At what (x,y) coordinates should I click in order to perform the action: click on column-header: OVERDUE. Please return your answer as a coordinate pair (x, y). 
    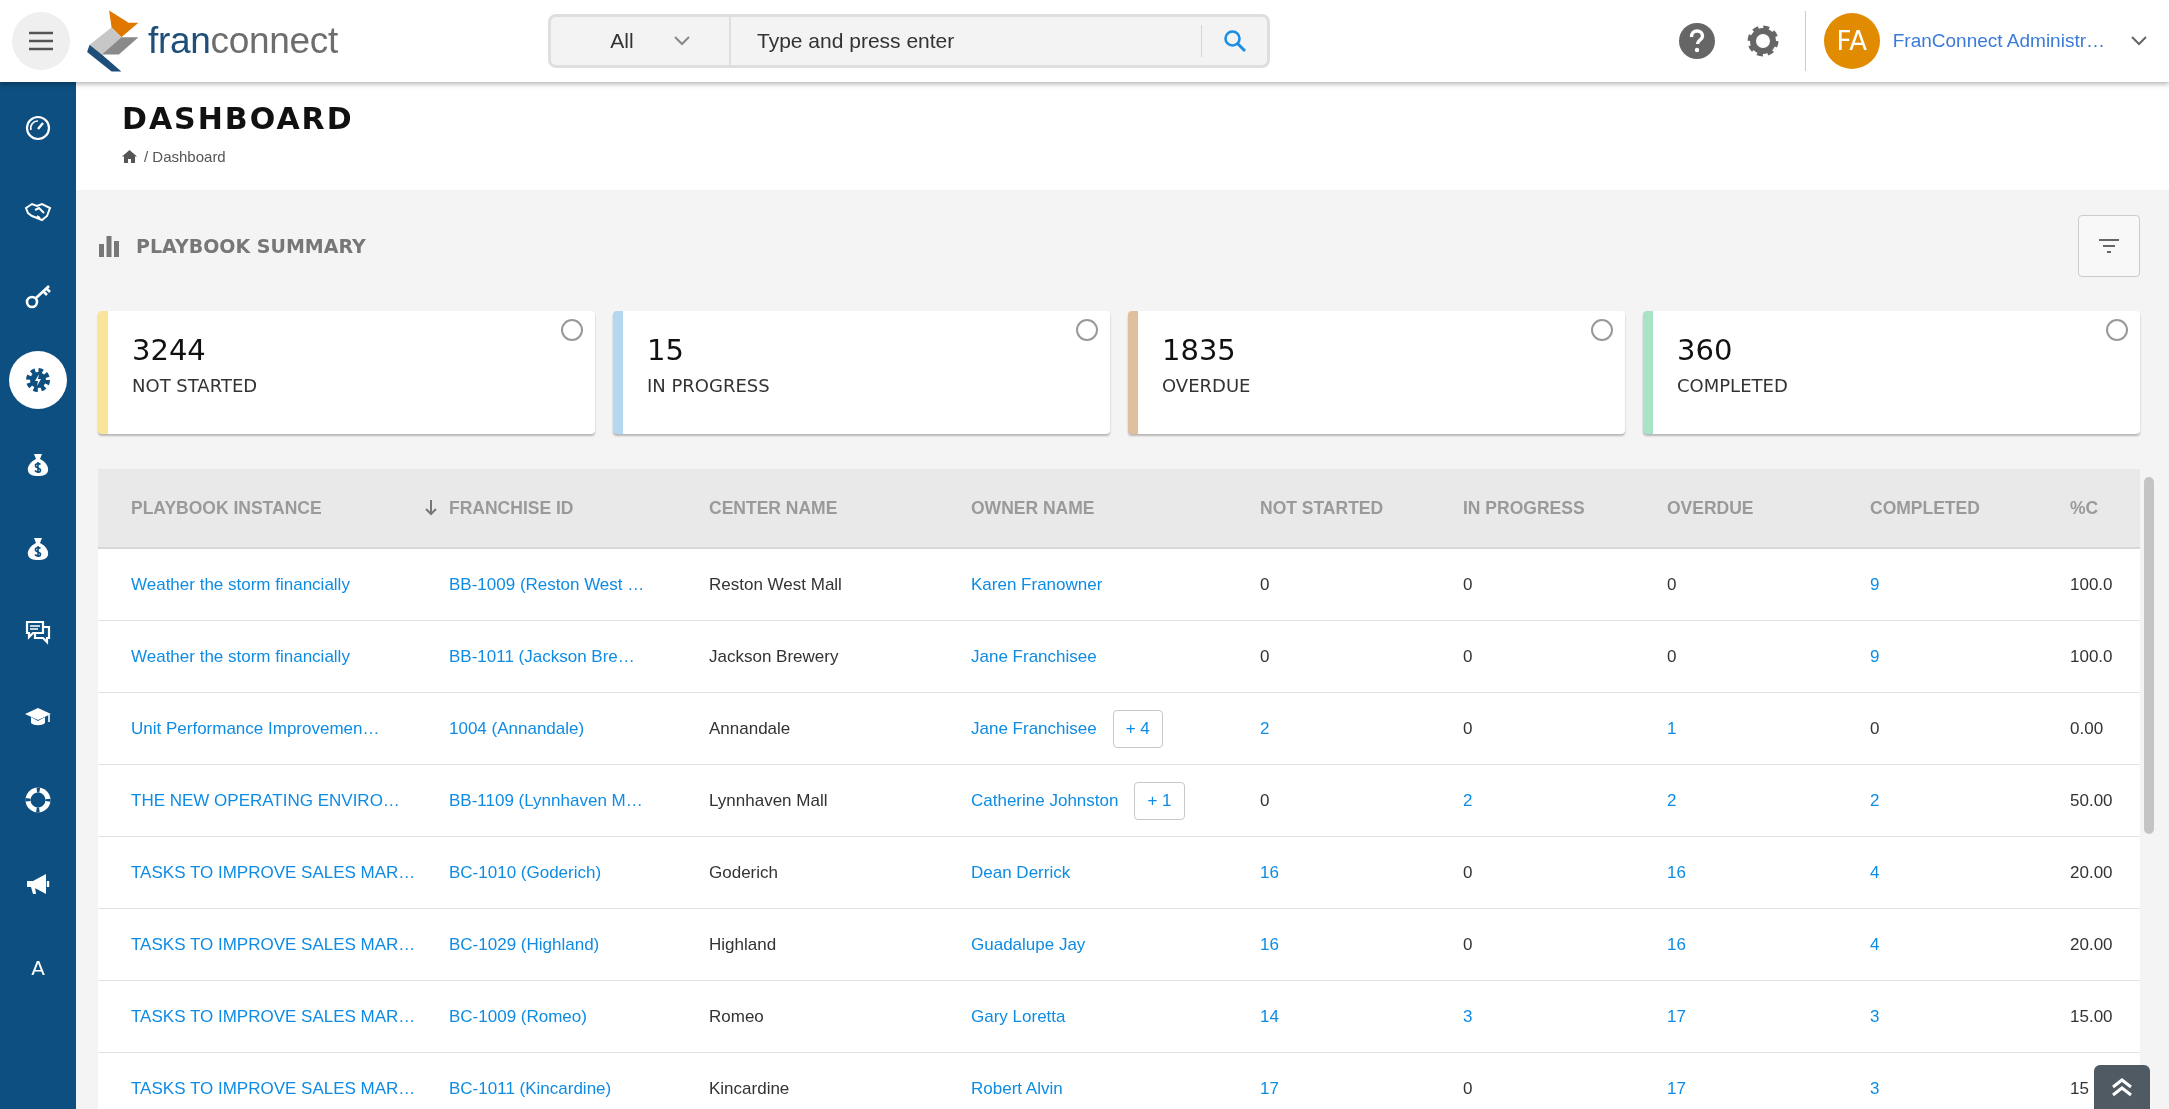
    Looking at the image, I should click on (1710, 508).